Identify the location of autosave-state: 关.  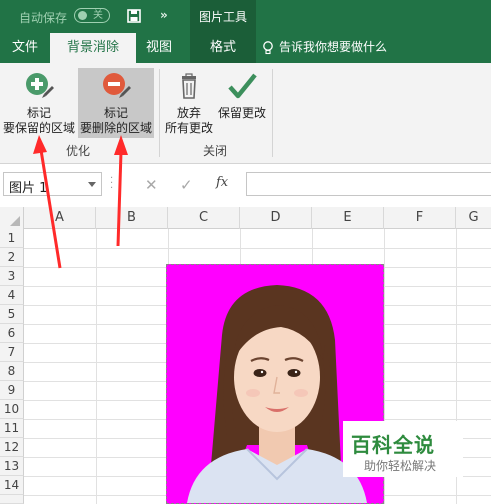
(98, 15).